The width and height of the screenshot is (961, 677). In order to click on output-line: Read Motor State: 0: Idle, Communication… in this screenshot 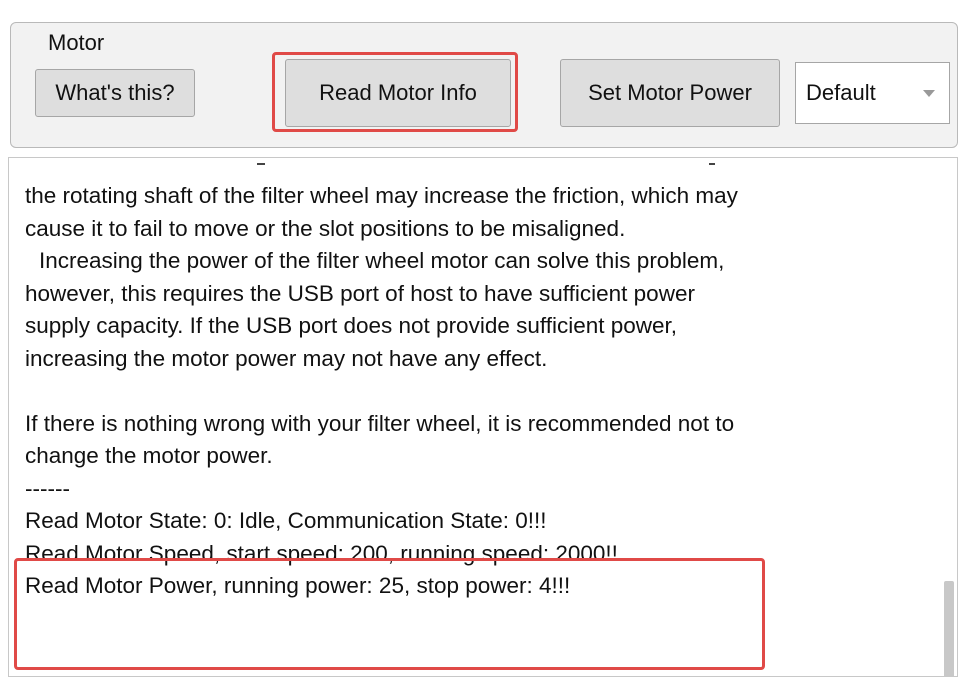, I will do `click(286, 520)`.